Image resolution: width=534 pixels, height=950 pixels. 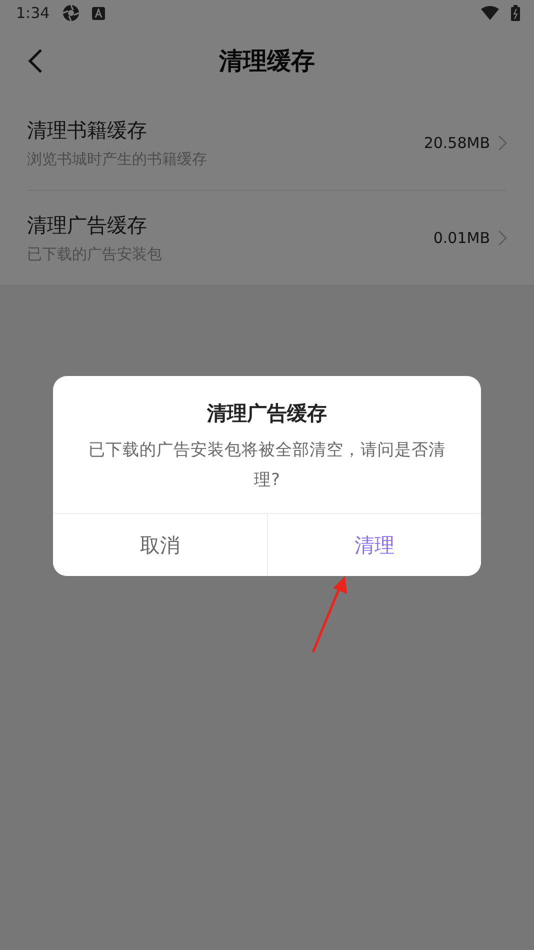 What do you see at coordinates (35, 61) in the screenshot?
I see `back-icon` at bounding box center [35, 61].